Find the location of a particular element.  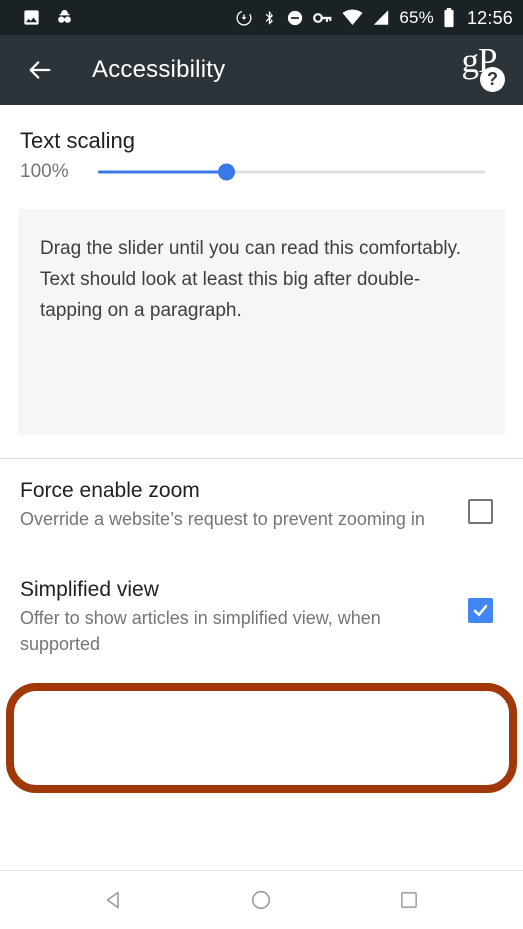

nav-recents-button is located at coordinates (409, 900).